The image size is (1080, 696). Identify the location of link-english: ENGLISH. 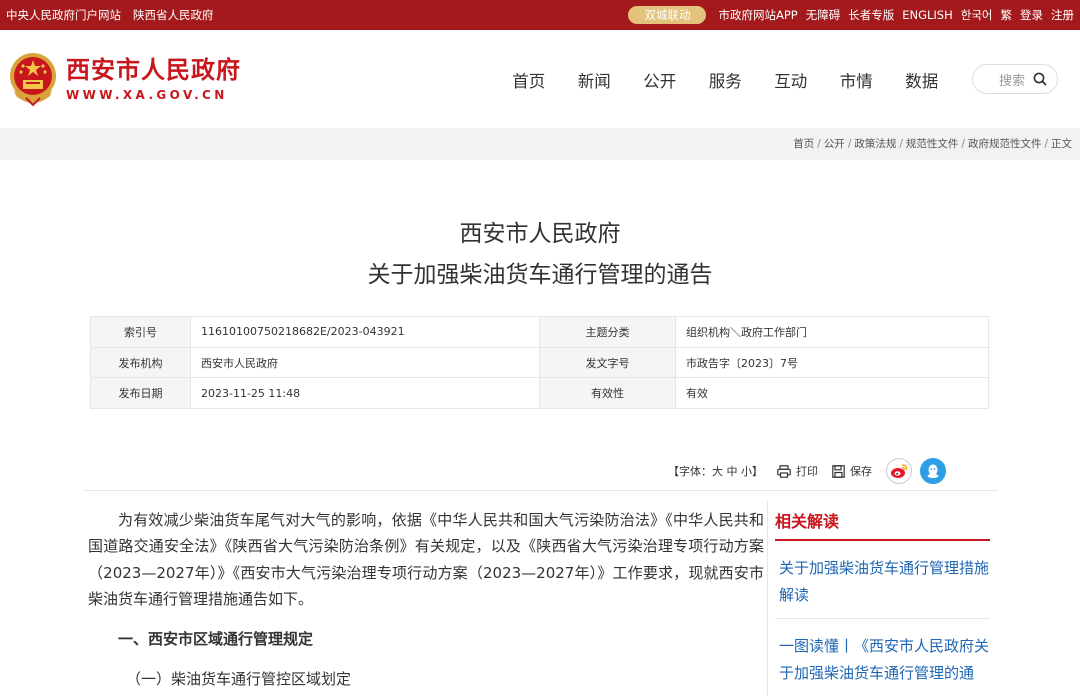
(927, 15).